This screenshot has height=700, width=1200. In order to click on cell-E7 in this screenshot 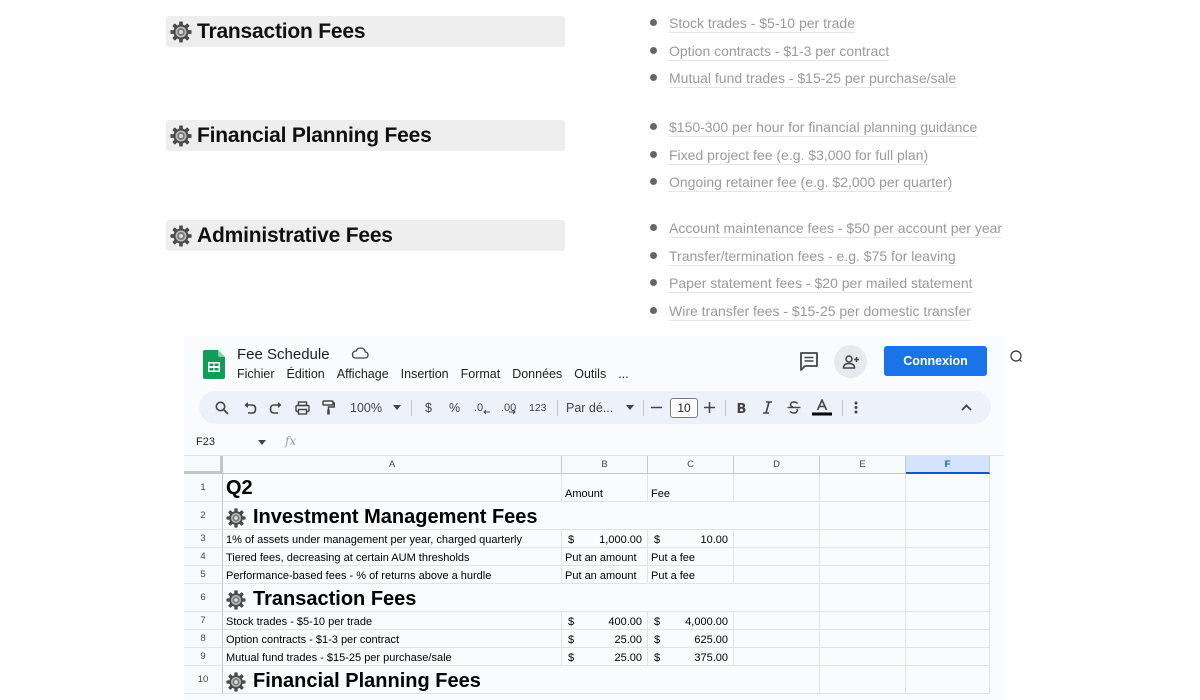, I will do `click(863, 621)`.